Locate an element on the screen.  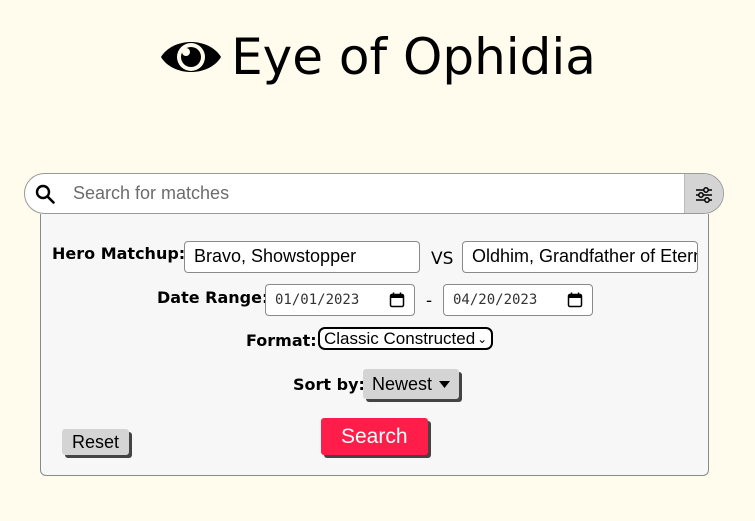
date-range-label: Date Range: is located at coordinates (213, 297).